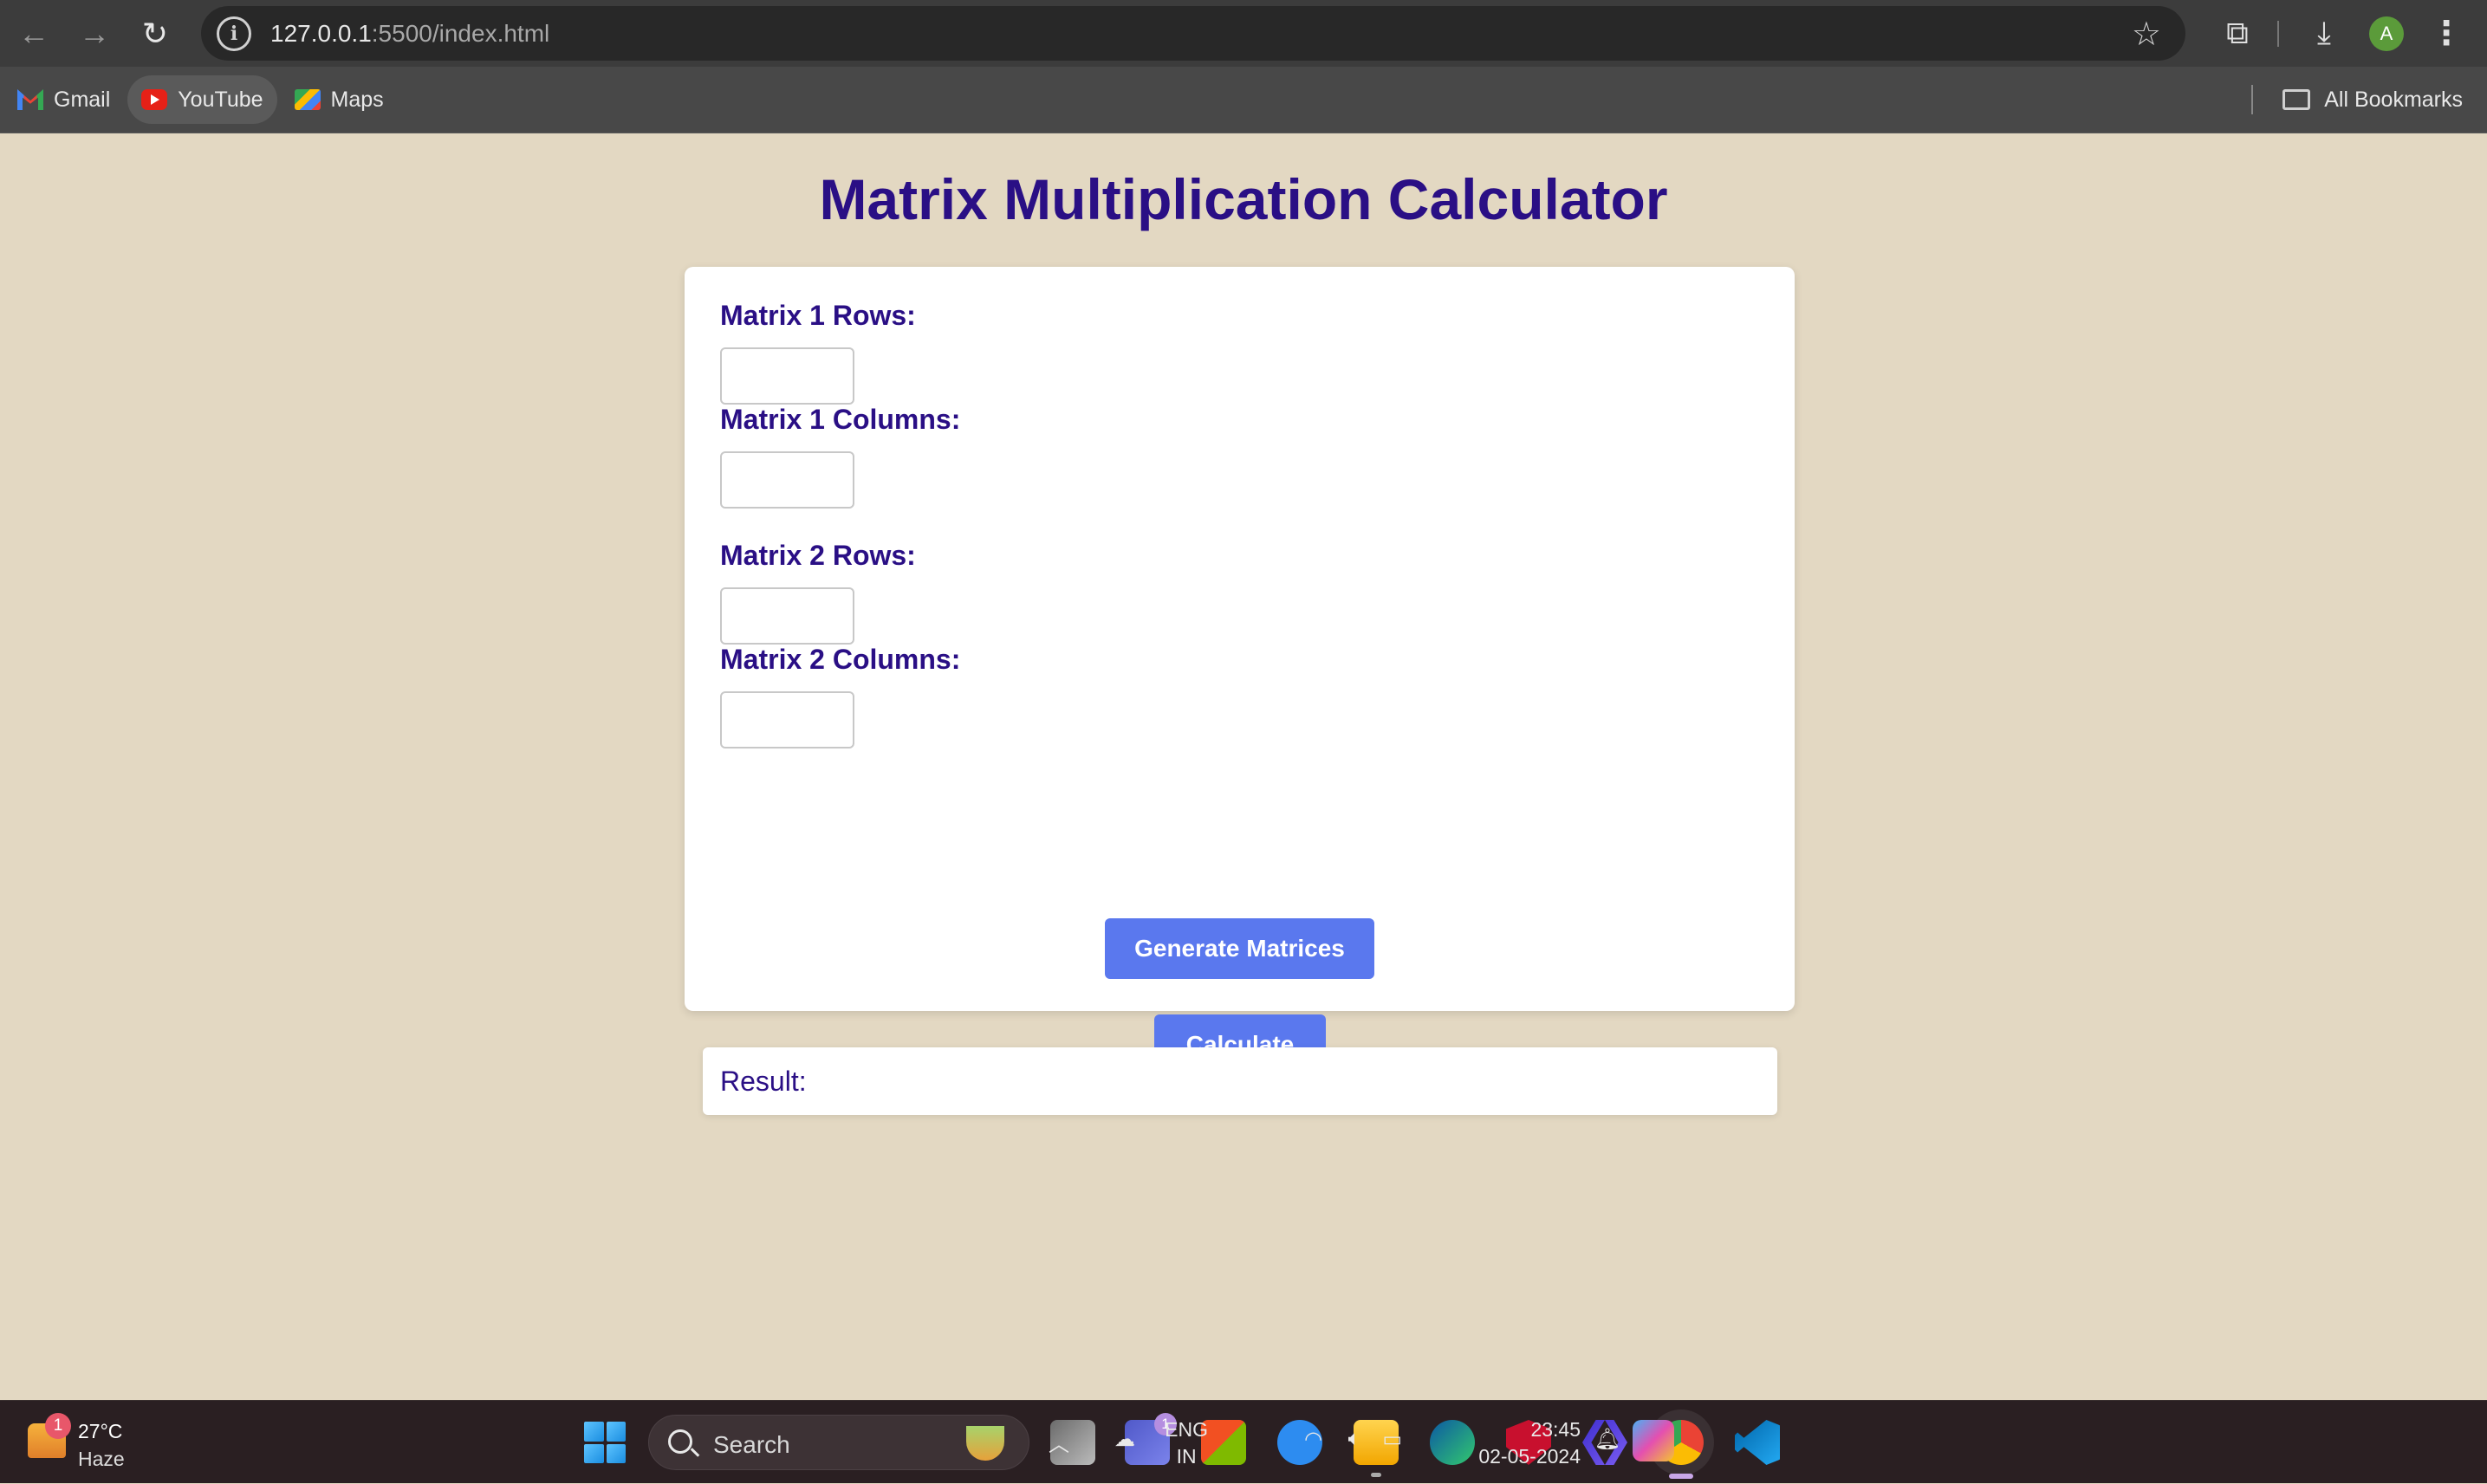 This screenshot has width=2487, height=1484. Describe the element at coordinates (1186, 1429) in the screenshot. I see `language-code: ENG` at that location.